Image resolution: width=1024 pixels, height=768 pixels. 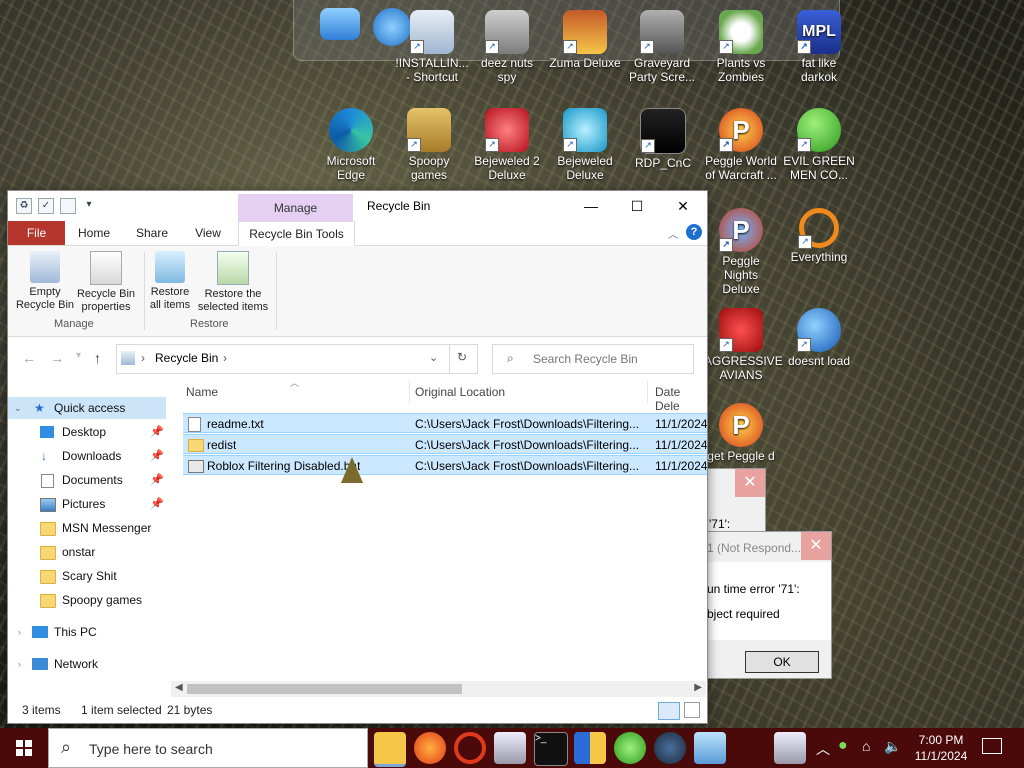 What do you see at coordinates (637, 206) in the screenshot?
I see `maximize-button: ☐` at bounding box center [637, 206].